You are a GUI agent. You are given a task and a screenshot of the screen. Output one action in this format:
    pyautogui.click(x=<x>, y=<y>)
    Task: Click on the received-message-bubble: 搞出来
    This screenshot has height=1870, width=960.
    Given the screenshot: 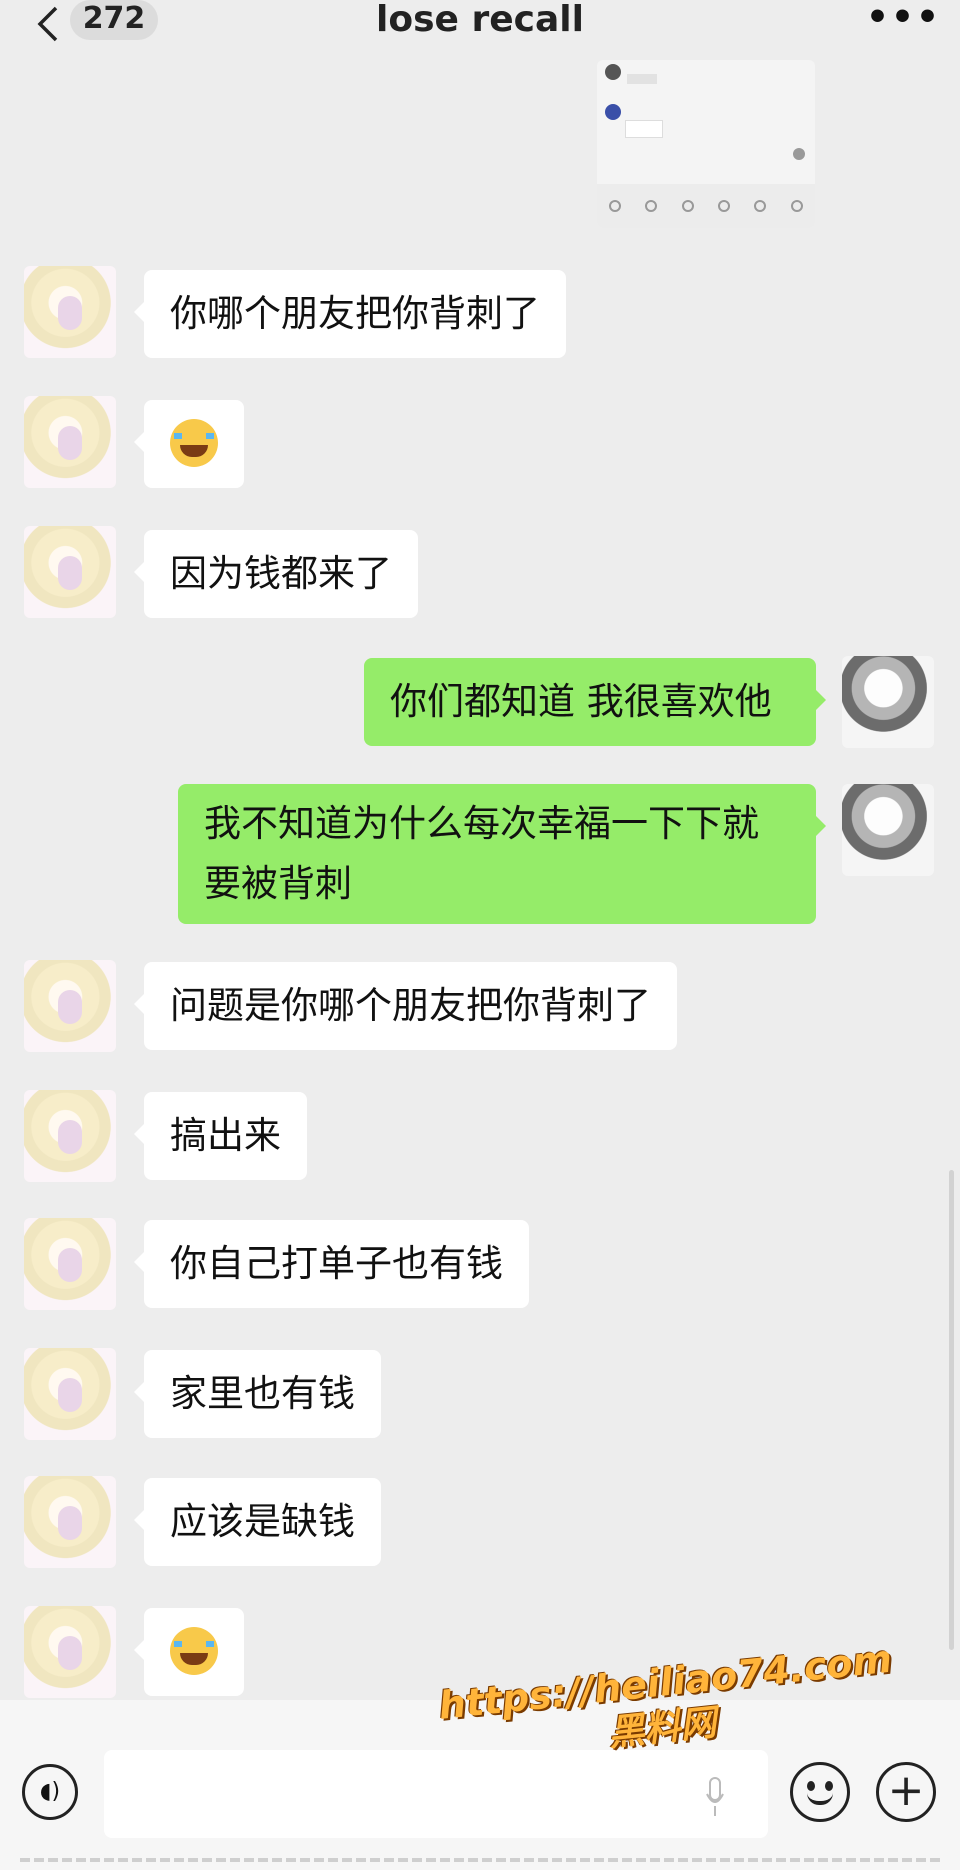 What is the action you would take?
    pyautogui.click(x=220, y=1136)
    